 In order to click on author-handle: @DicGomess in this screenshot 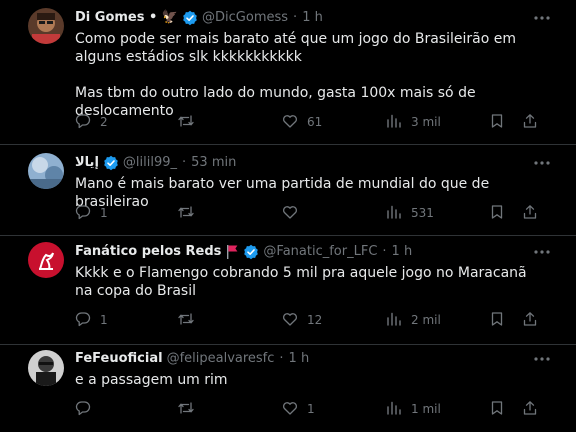, I will do `click(245, 18)`.